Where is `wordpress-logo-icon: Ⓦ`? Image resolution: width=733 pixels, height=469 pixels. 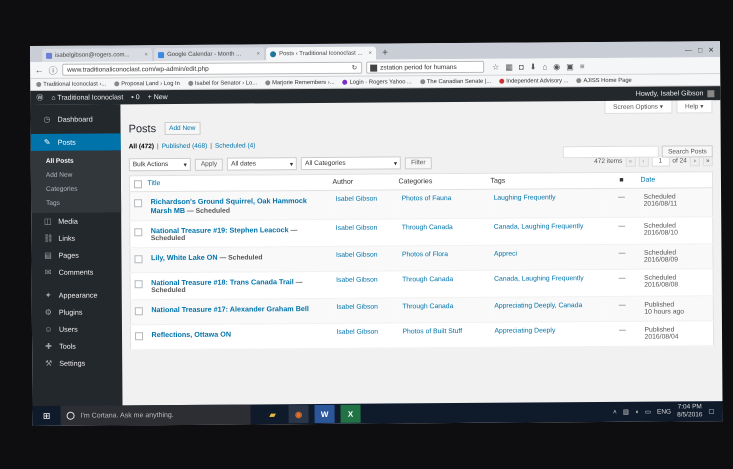 wordpress-logo-icon: Ⓦ is located at coordinates (39, 98).